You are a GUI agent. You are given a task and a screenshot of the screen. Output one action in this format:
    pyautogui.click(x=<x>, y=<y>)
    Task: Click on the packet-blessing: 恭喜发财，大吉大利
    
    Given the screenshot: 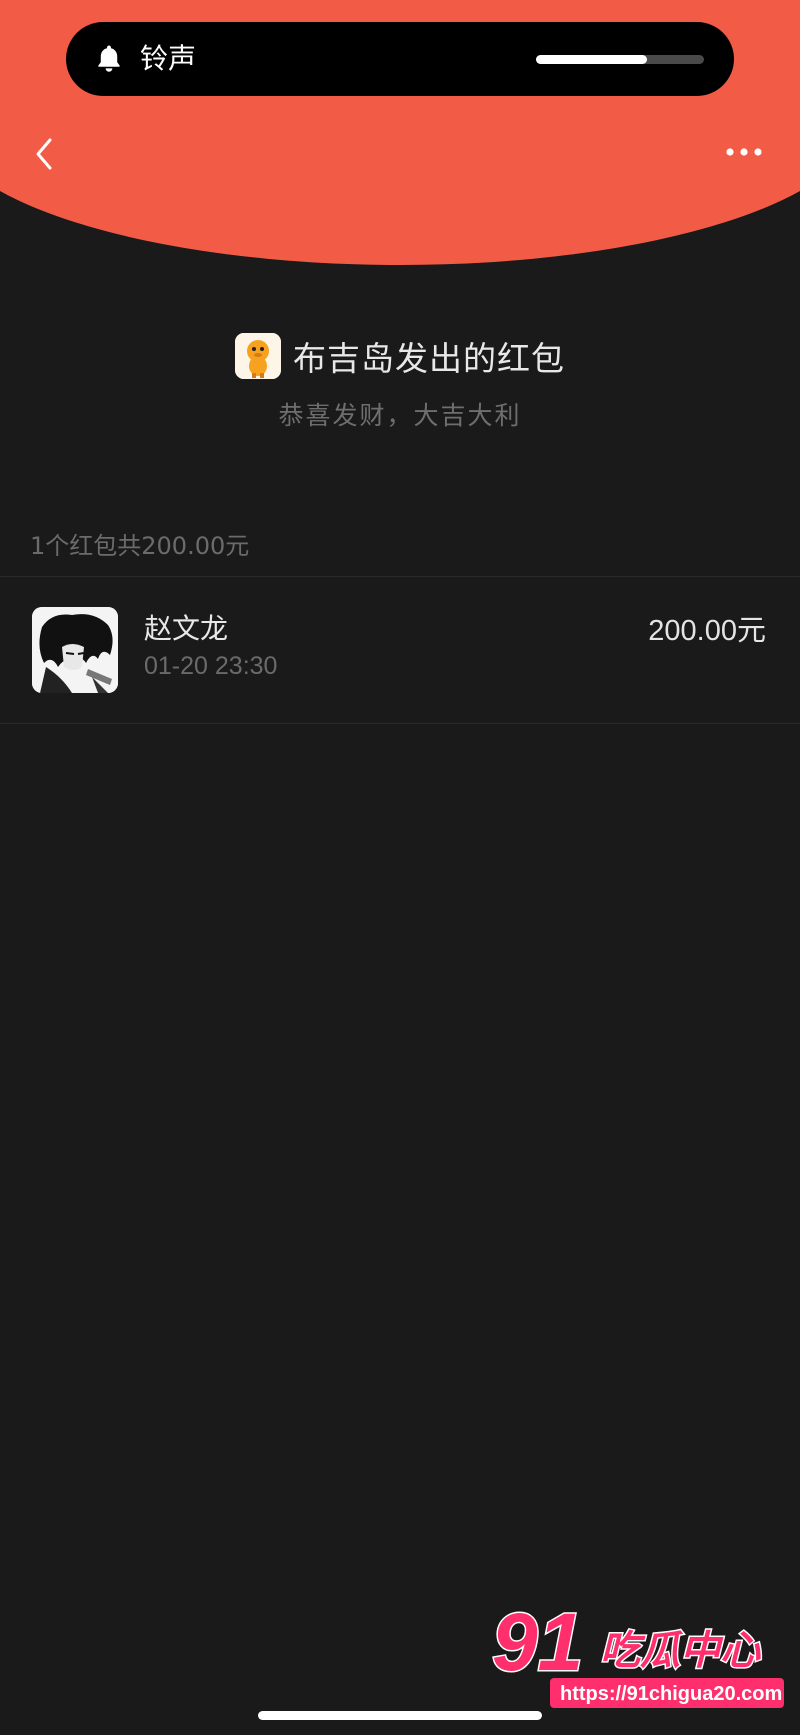 What is the action you would take?
    pyautogui.click(x=400, y=415)
    